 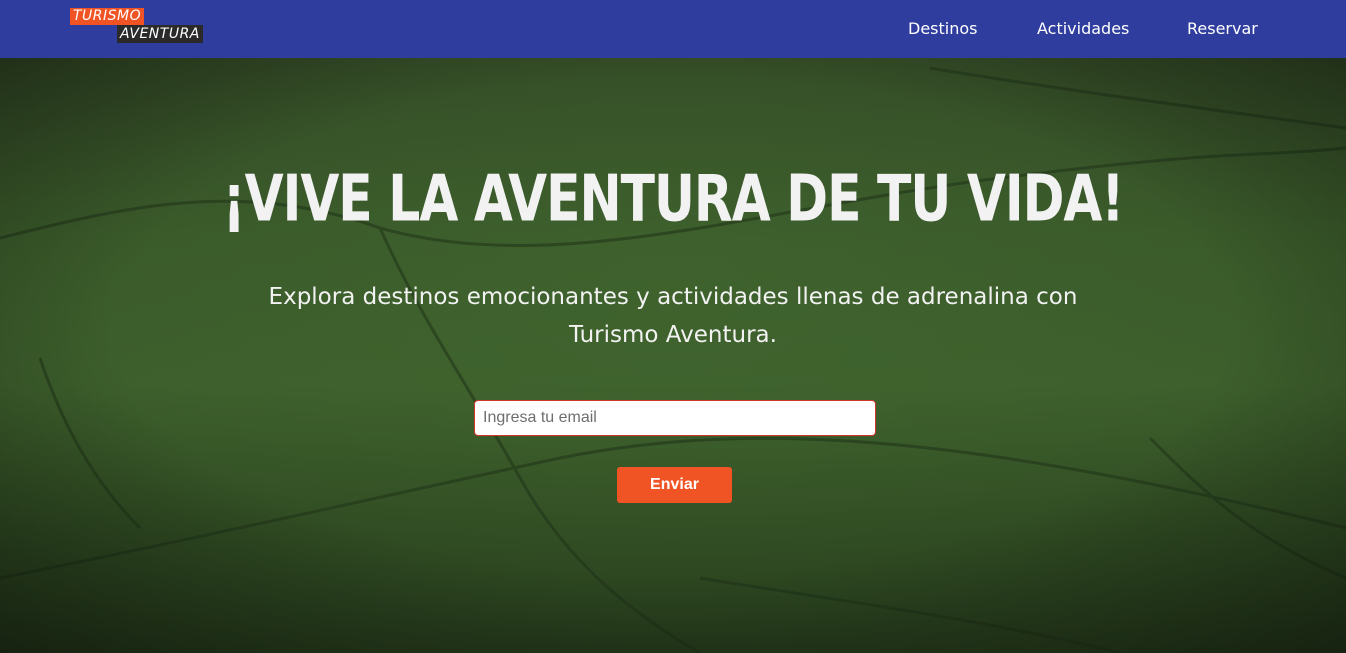 I want to click on email-input, so click(x=675, y=418).